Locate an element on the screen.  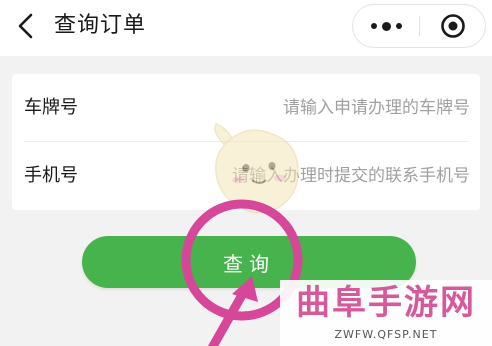
site-watermark: 曲阜手游网 ZWFW.QFSP.NET is located at coordinates (386, 313).